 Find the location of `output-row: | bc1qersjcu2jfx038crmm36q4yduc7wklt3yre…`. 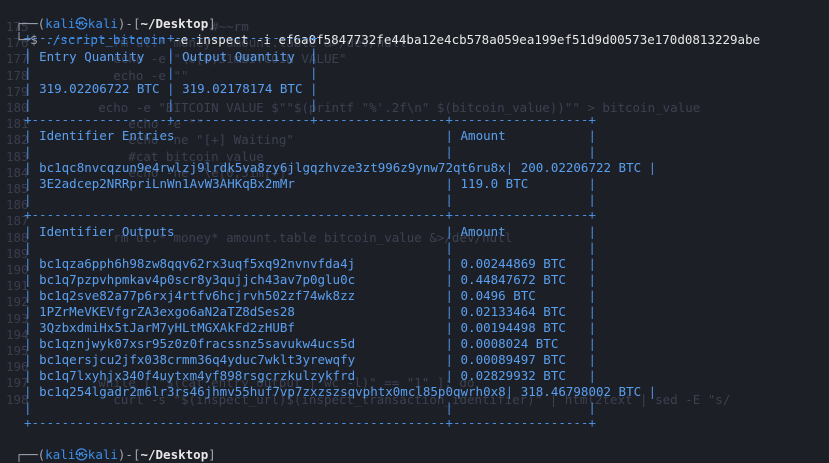

output-row: | bc1qersjcu2jfx038crmm36q4yduc7wklt3yre… is located at coordinates (310, 359).